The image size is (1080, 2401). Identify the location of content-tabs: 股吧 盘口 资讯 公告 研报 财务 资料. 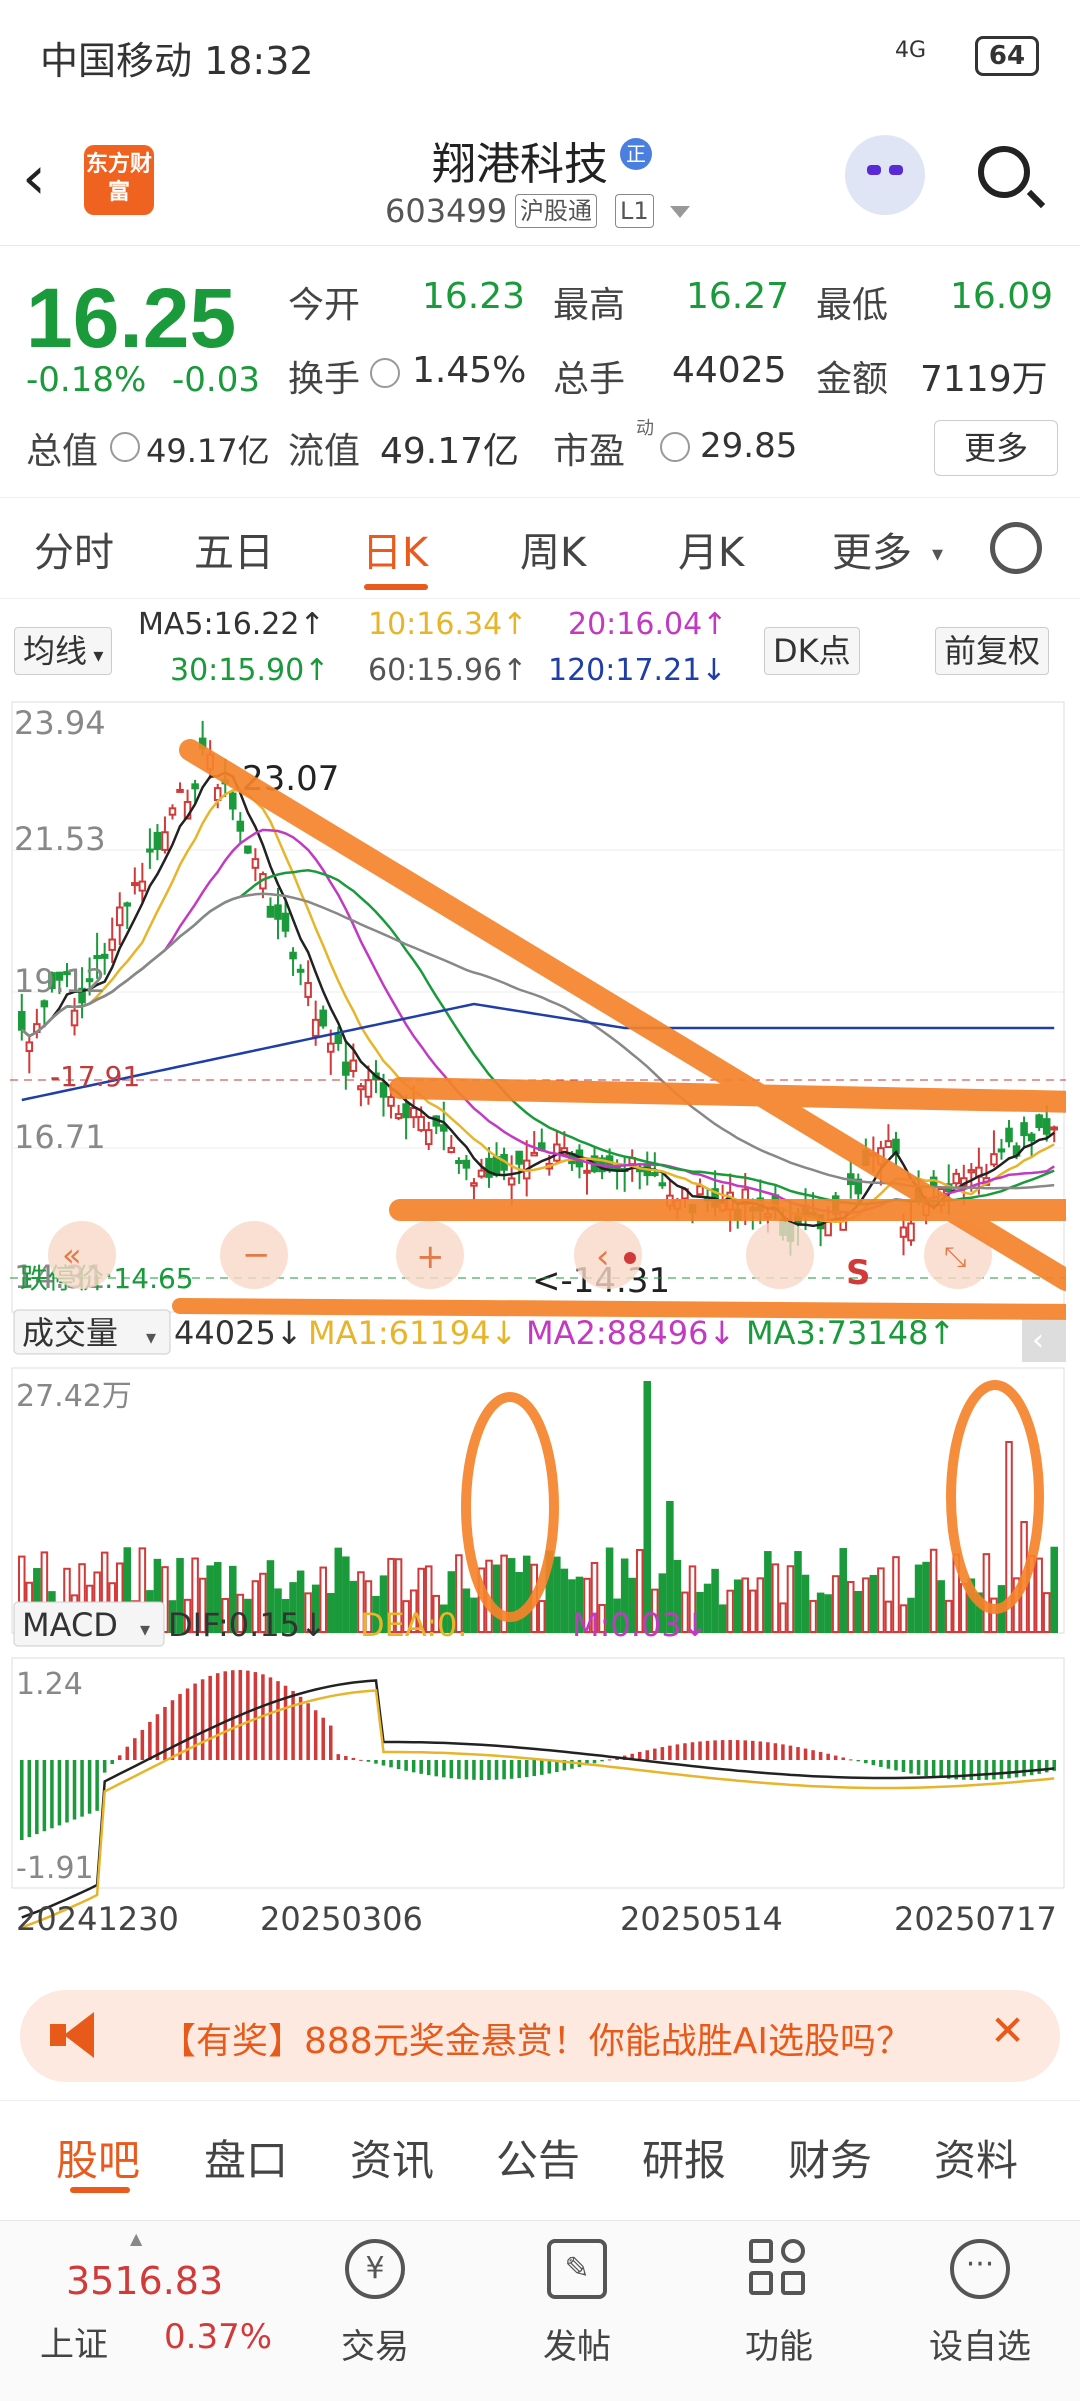
(540, 2150).